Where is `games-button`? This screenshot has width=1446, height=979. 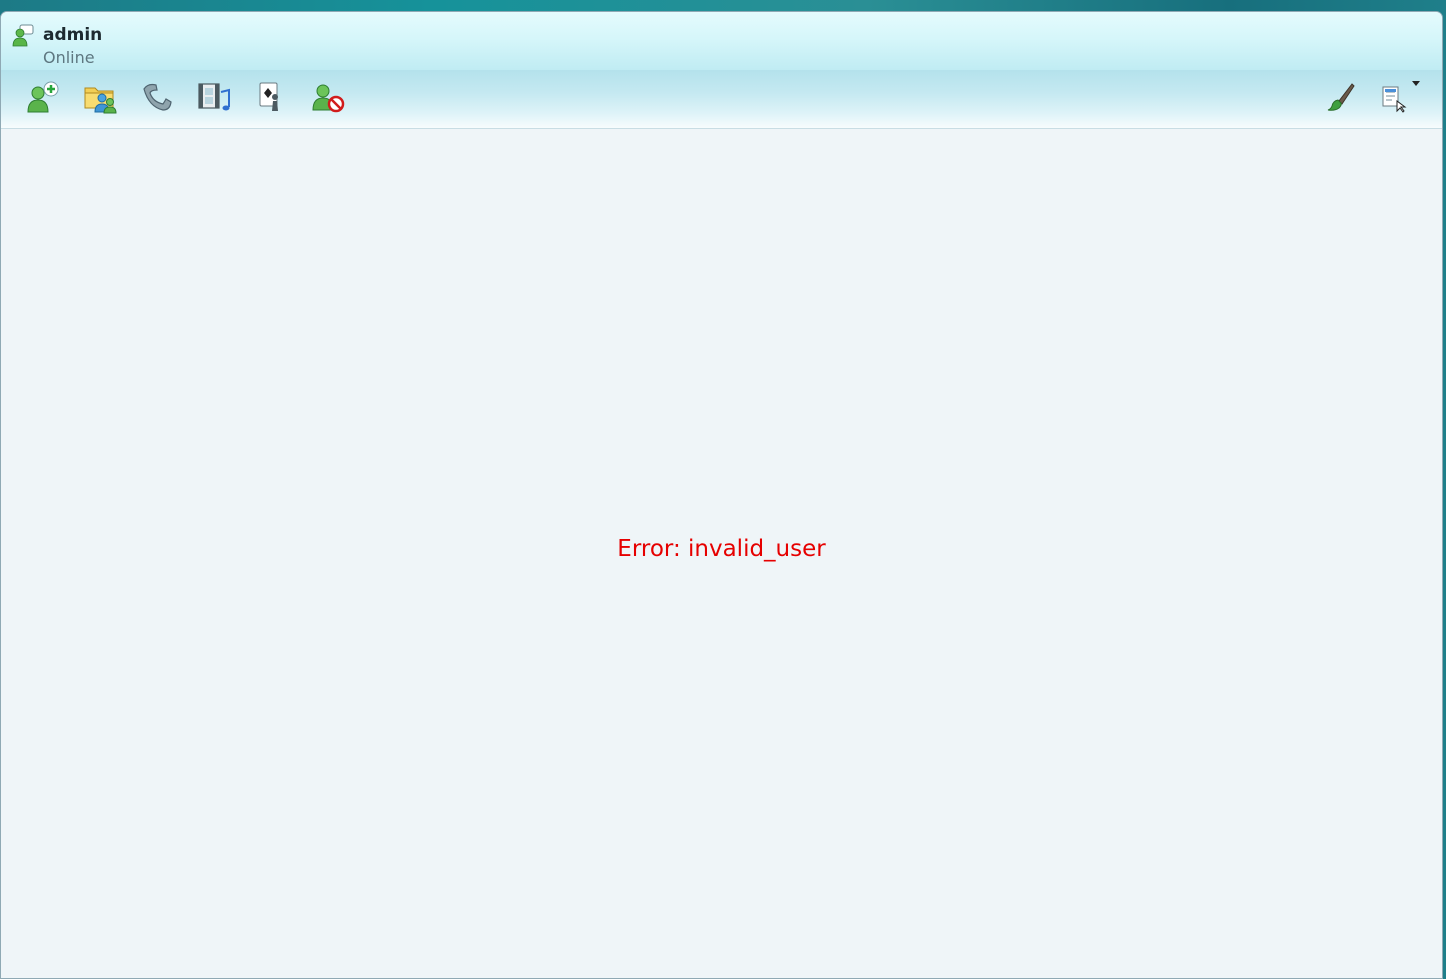 games-button is located at coordinates (271, 97).